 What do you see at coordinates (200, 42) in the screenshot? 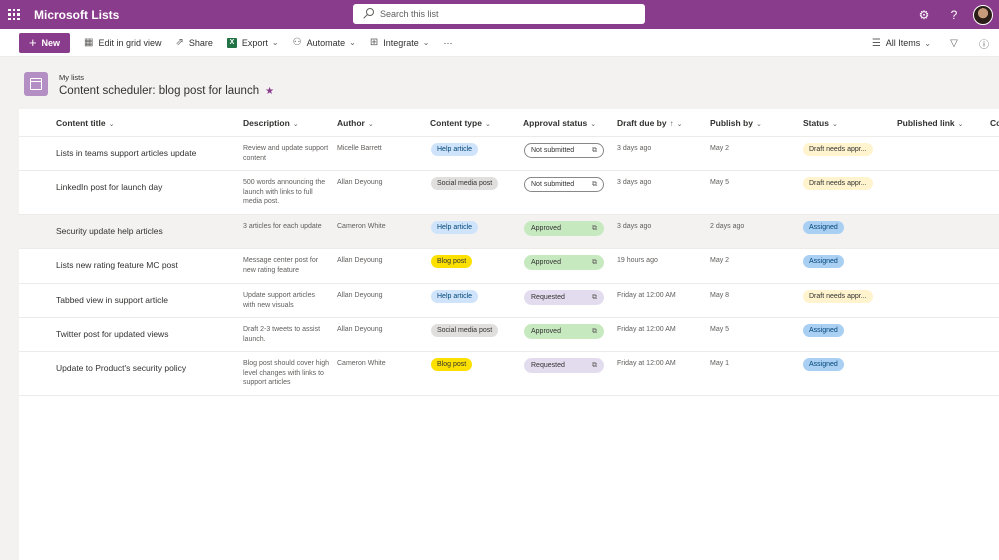
I see `share-label: Share` at bounding box center [200, 42].